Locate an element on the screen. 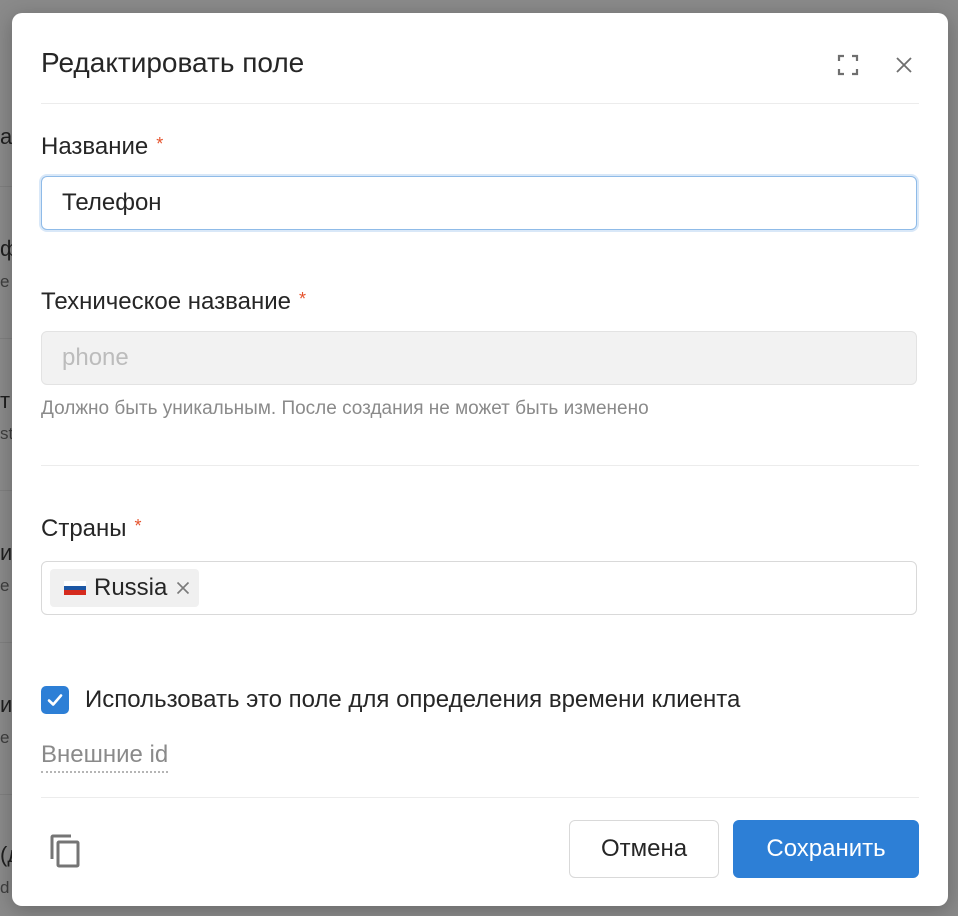 The image size is (958, 916). expand-icon is located at coordinates (848, 65).